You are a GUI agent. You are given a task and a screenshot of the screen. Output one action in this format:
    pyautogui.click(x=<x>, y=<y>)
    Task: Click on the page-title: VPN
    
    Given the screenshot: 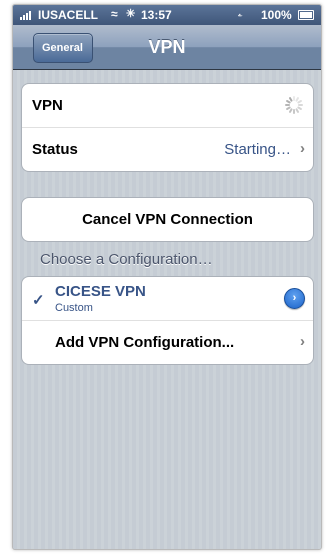 What is the action you would take?
    pyautogui.click(x=167, y=47)
    